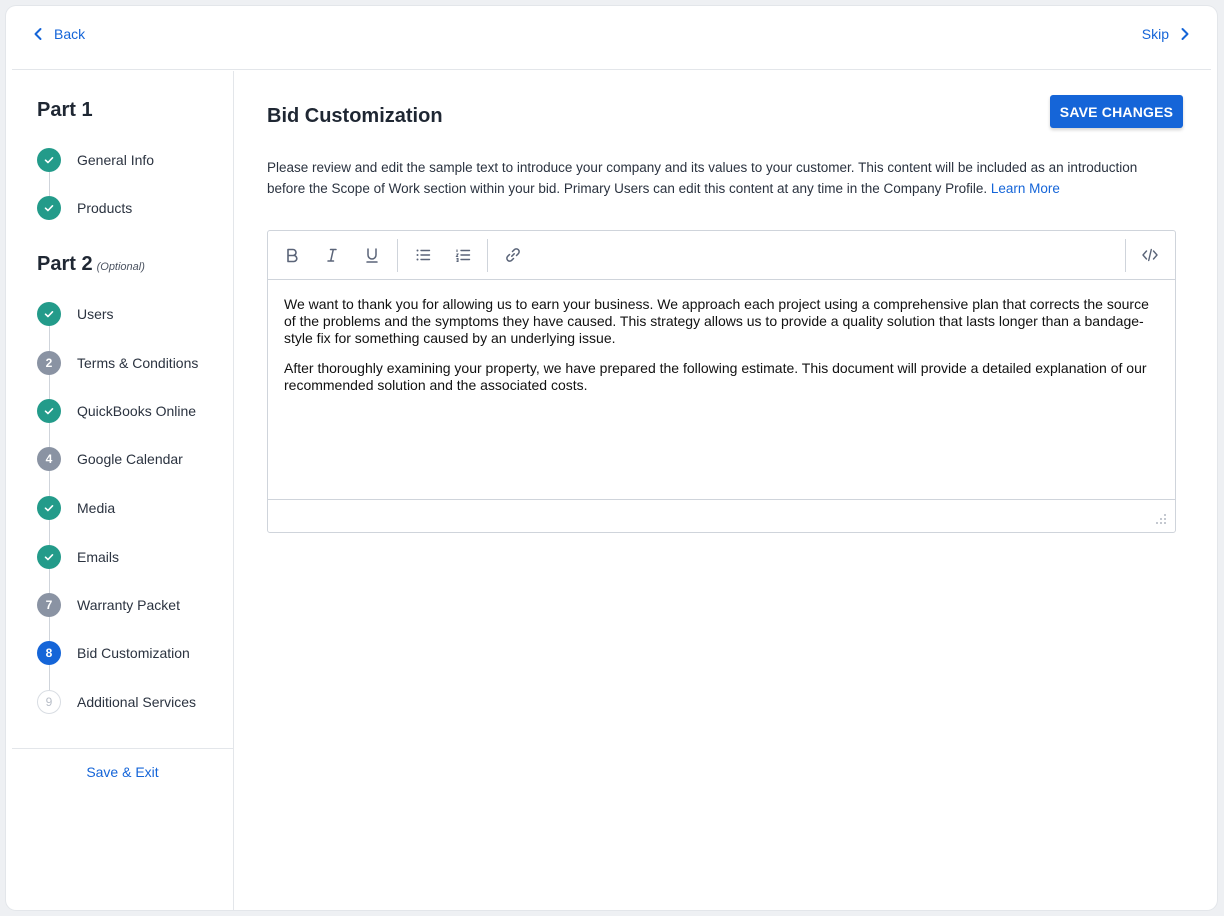 This screenshot has height=916, width=1224. Describe the element at coordinates (611, 38) in the screenshot. I see `top-nav-bar: Back Skip` at that location.